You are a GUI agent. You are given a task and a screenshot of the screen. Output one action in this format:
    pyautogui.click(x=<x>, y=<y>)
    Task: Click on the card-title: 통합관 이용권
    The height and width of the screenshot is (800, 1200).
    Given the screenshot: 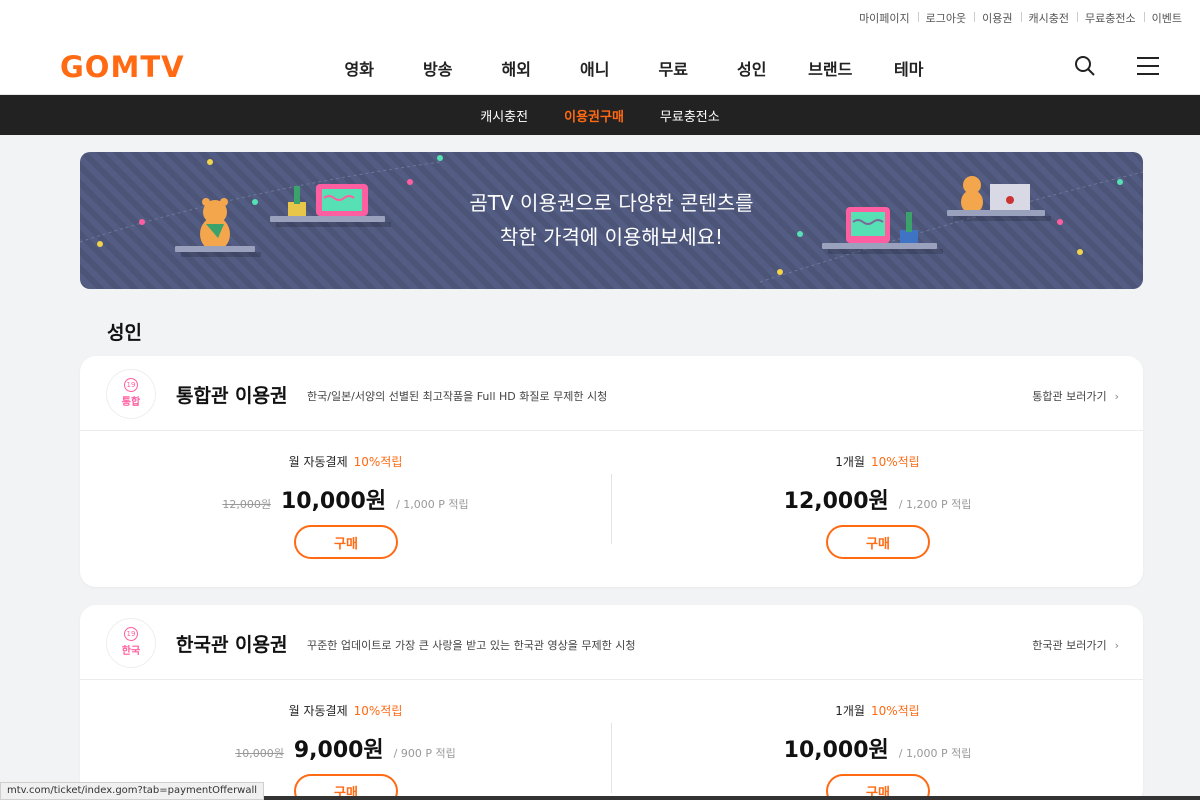 What is the action you would take?
    pyautogui.click(x=232, y=396)
    